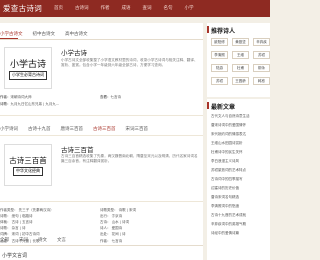 The image size is (320, 260). Describe the element at coordinates (240, 116) in the screenshot. I see `article-link: 古代文人与自然诗意生活` at that location.